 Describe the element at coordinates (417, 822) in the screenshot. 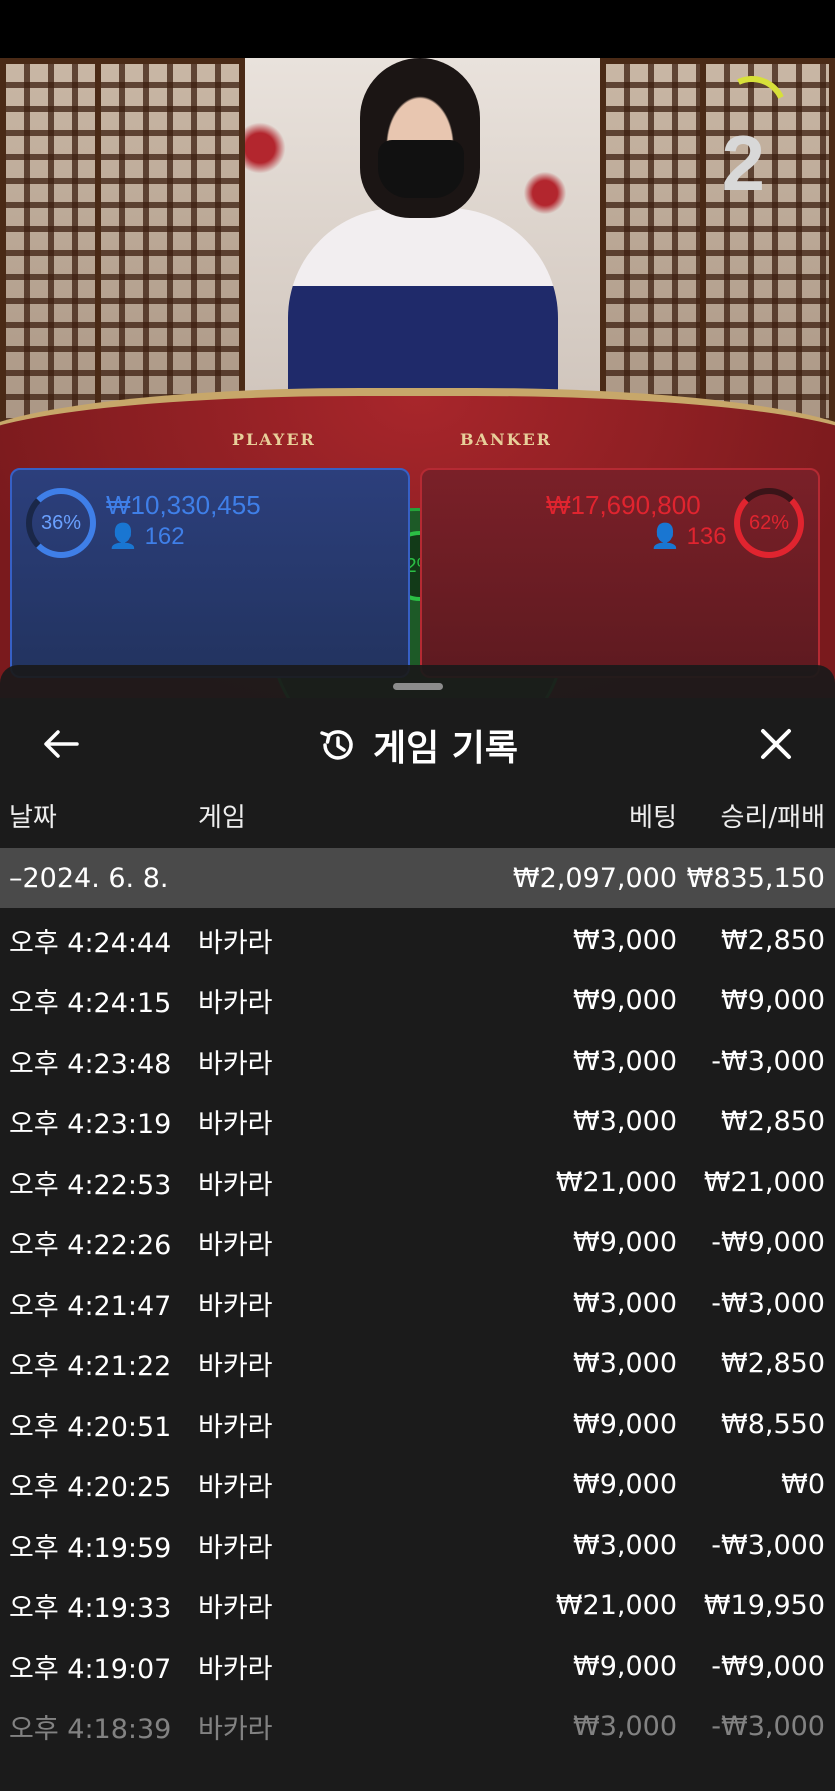

I see `table-header: 날짜 게임 베팅 승리/패배` at that location.